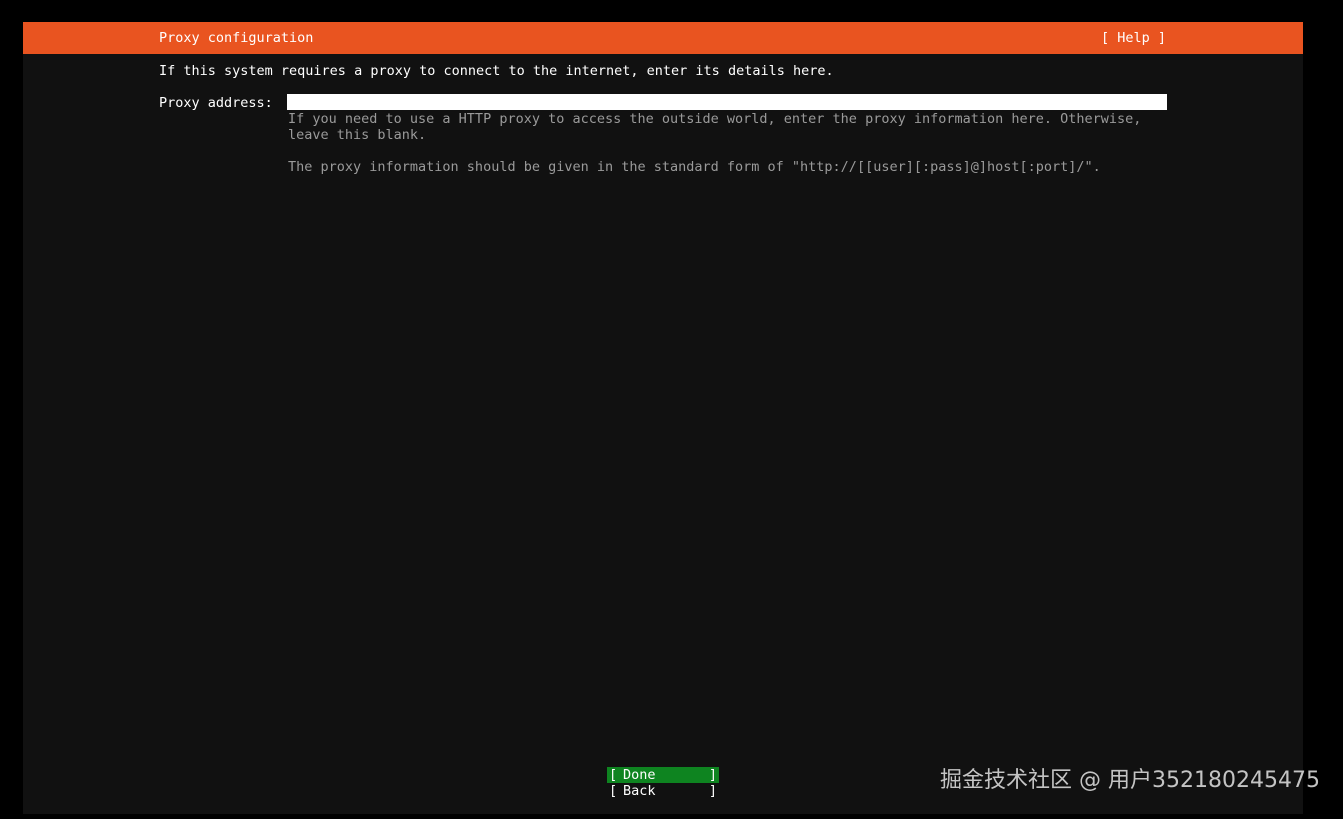 This screenshot has height=819, width=1343. What do you see at coordinates (639, 791) in the screenshot?
I see `back-label: Back` at bounding box center [639, 791].